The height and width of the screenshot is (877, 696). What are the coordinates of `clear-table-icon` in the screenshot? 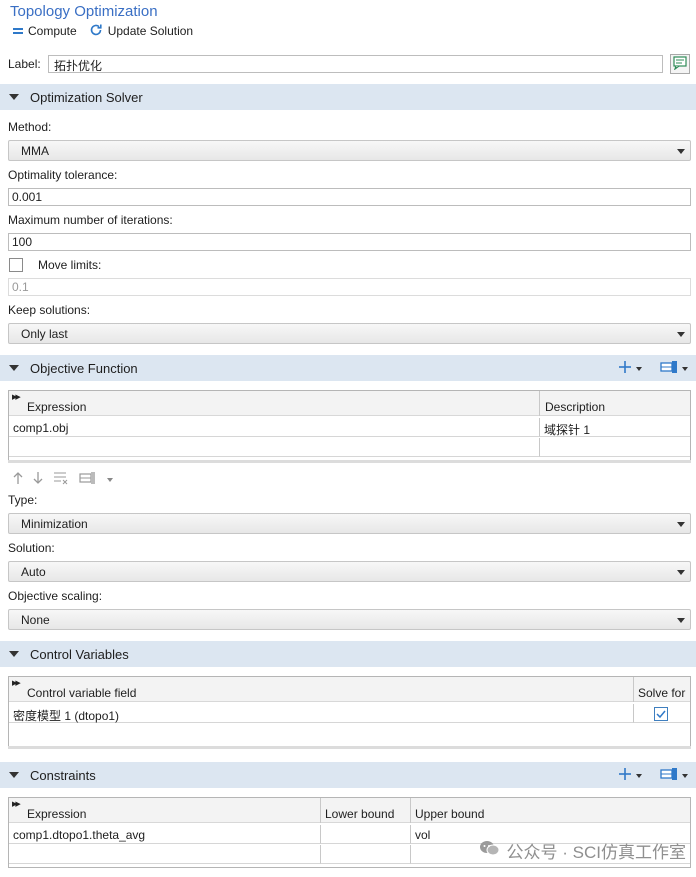 It's located at (61, 479).